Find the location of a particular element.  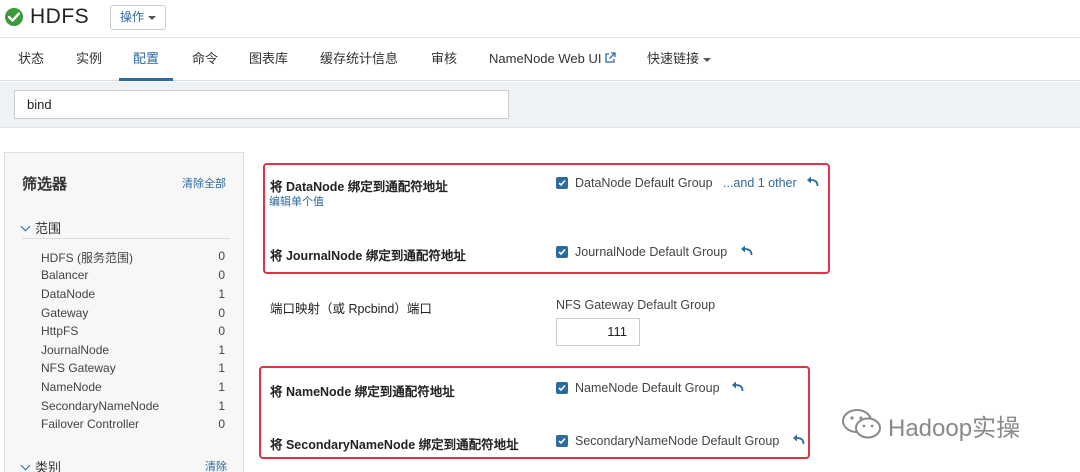

filter-item: Failover Controller 0 is located at coordinates (133, 424).